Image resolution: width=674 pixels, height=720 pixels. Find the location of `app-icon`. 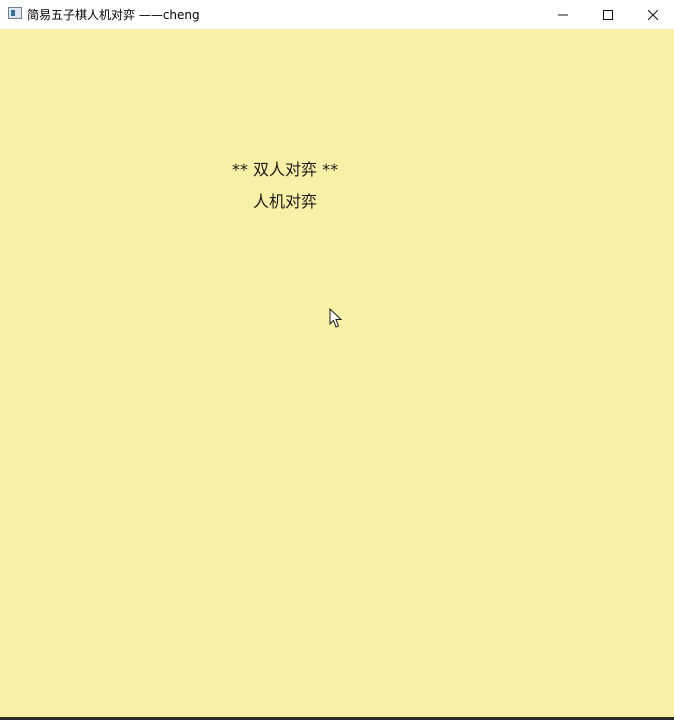

app-icon is located at coordinates (15, 13).